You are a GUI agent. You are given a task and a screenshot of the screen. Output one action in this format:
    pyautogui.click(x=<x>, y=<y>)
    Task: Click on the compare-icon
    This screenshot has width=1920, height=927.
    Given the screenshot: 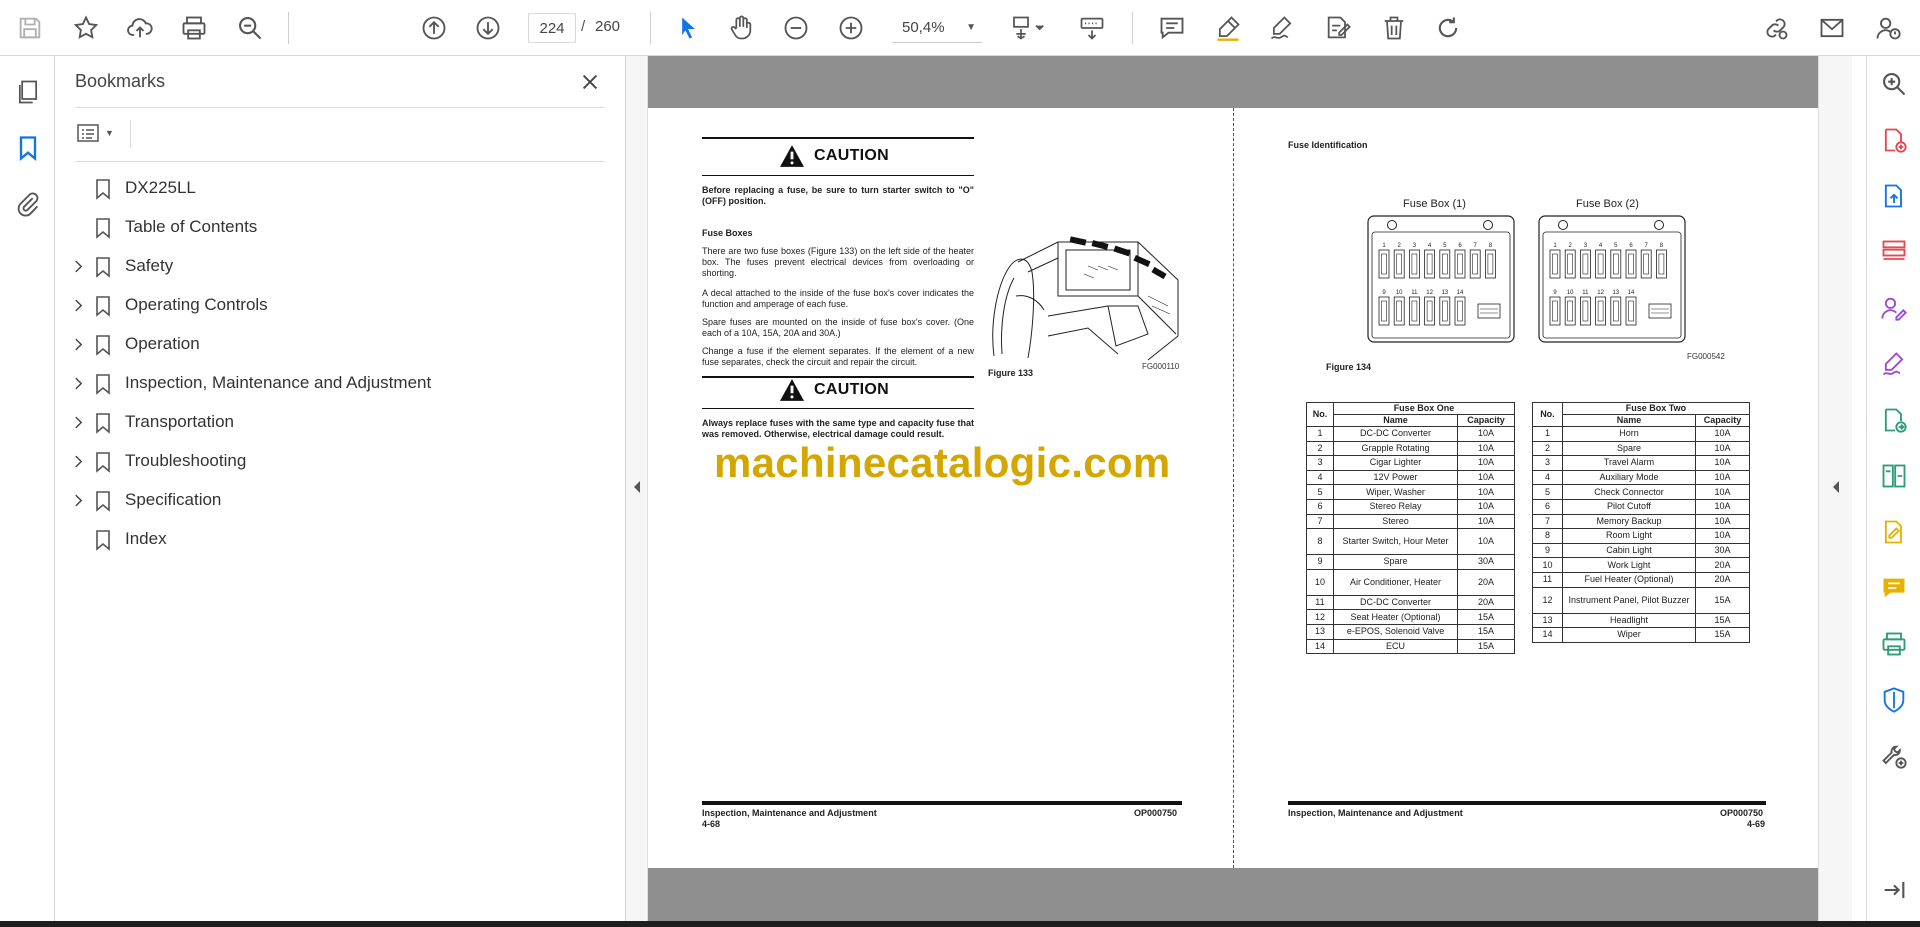 What is the action you would take?
    pyautogui.click(x=1894, y=476)
    